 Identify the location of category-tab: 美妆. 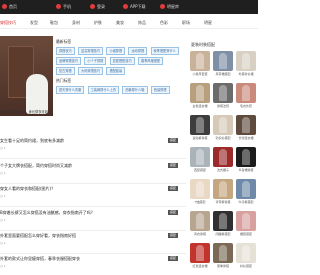
(120, 23).